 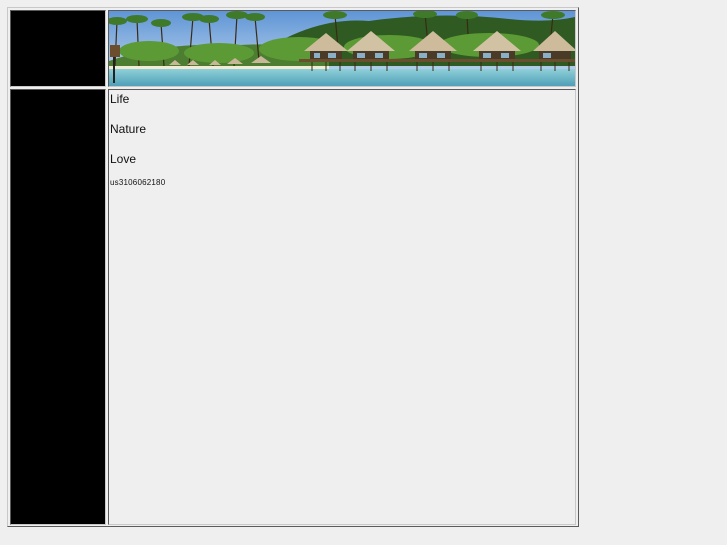 What do you see at coordinates (342, 99) in the screenshot?
I see `nav-link-life: Life` at bounding box center [342, 99].